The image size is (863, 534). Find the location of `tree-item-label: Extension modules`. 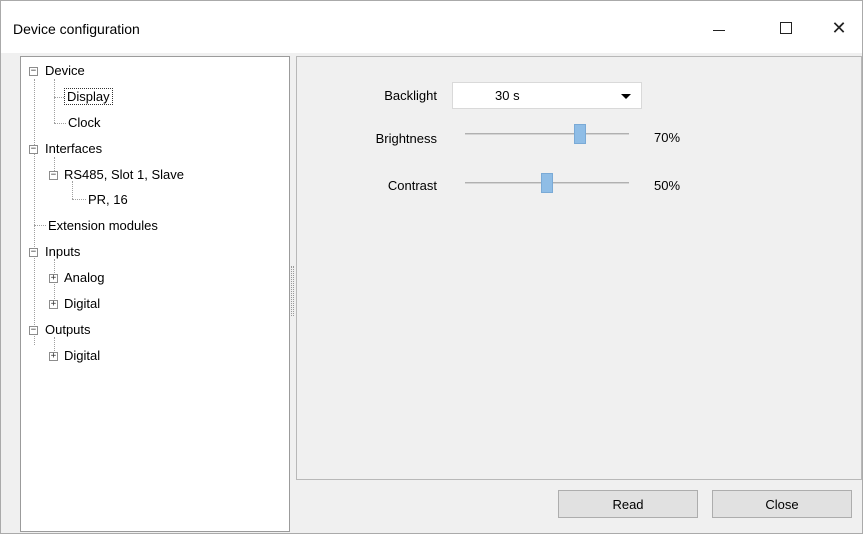

tree-item-label: Extension modules is located at coordinates (103, 225).